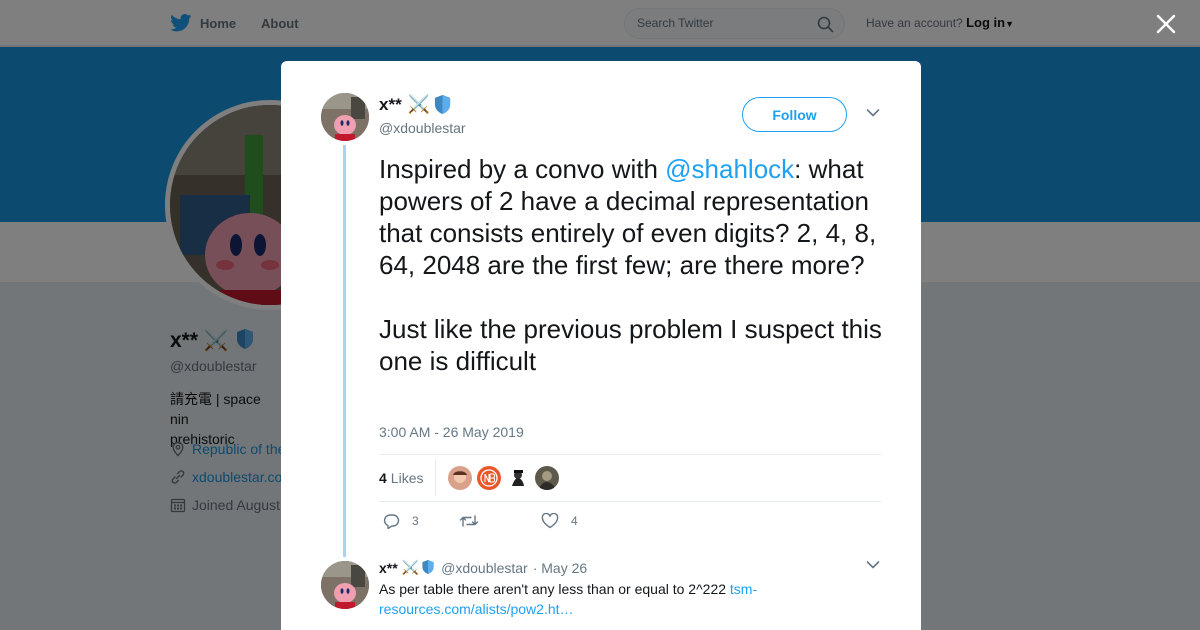 This screenshot has width=1200, height=630. I want to click on reply-avatar-image, so click(345, 585).